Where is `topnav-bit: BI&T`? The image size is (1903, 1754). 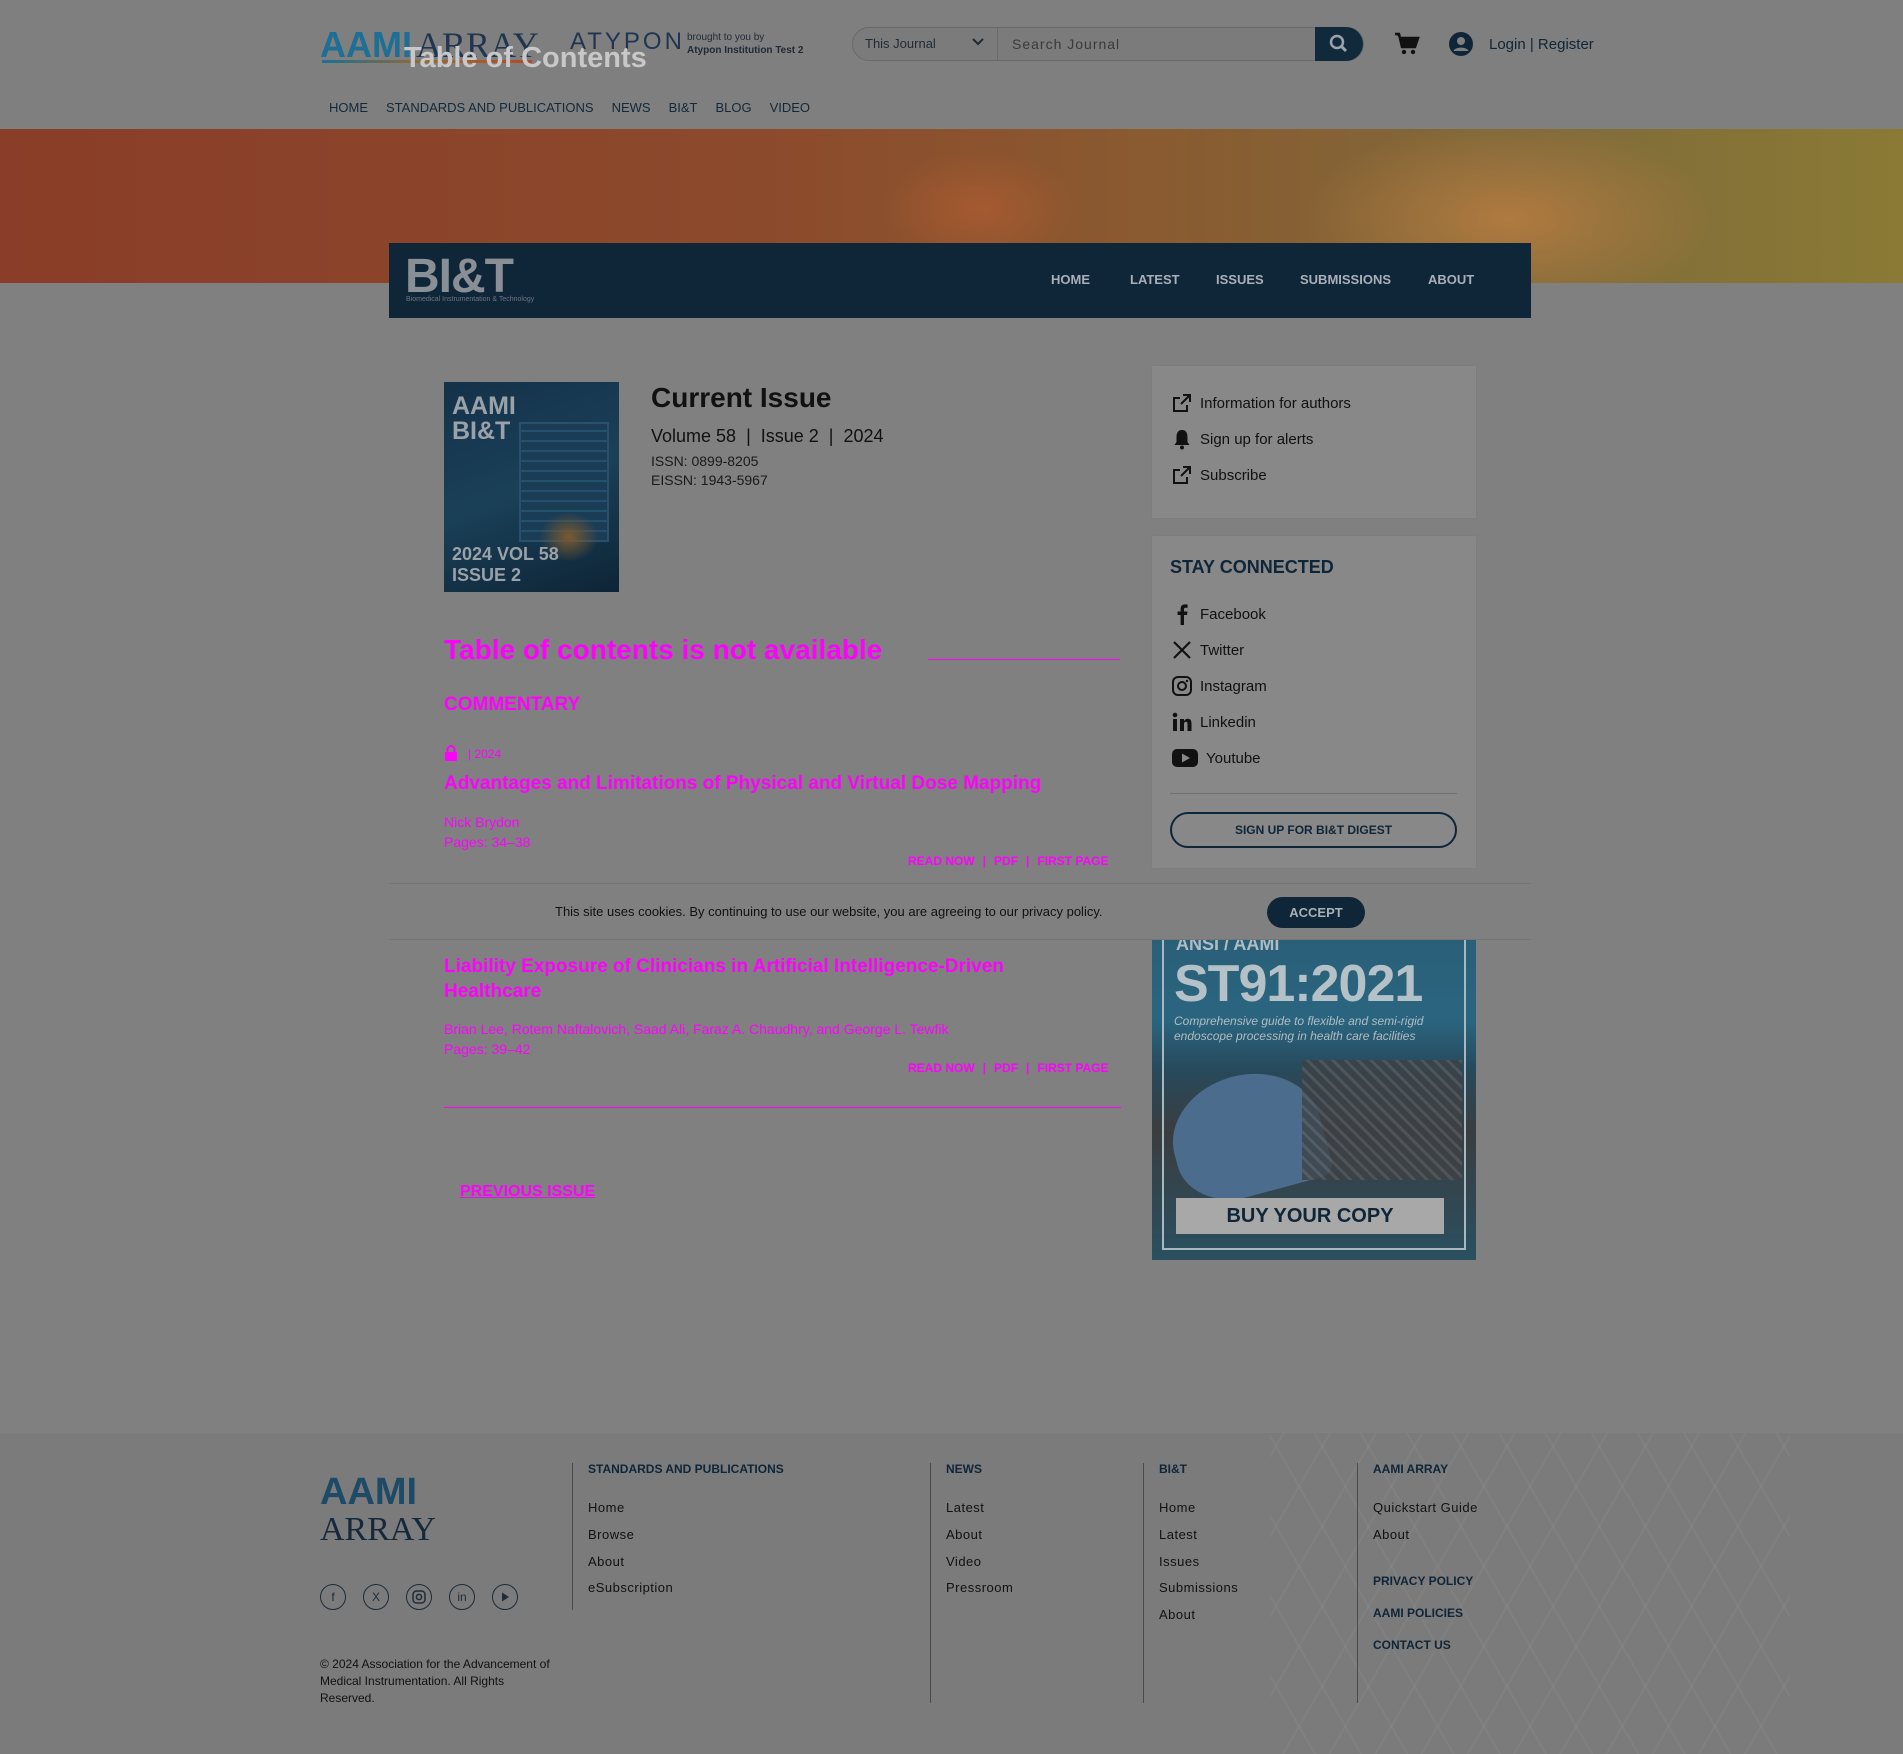
topnav-bit: BI&T is located at coordinates (683, 107).